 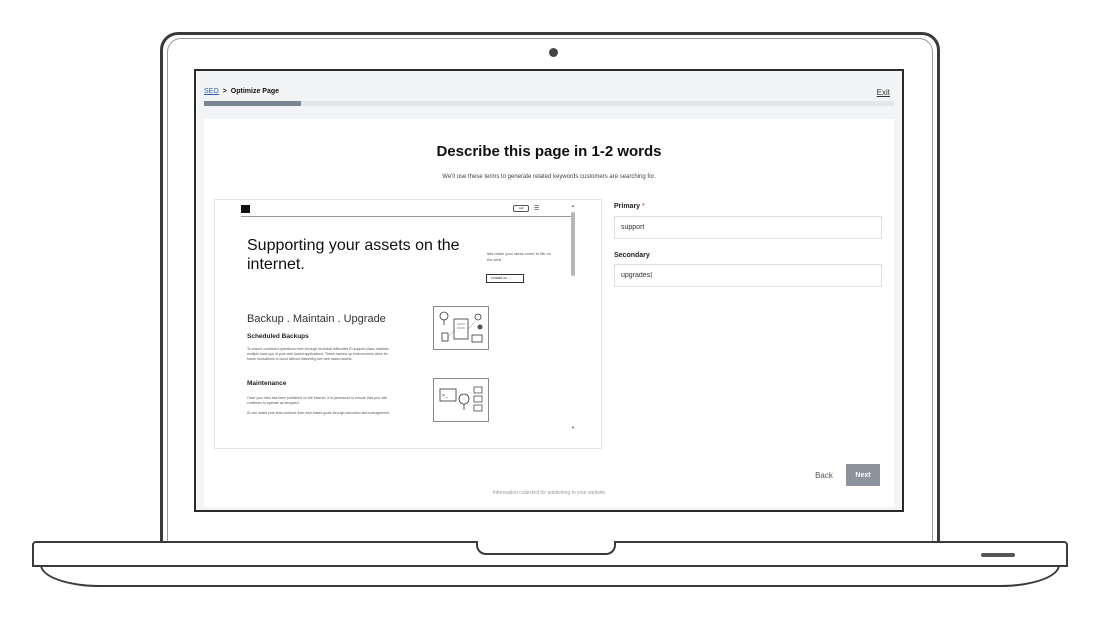 What do you see at coordinates (546, 548) in the screenshot?
I see `laptop-notch` at bounding box center [546, 548].